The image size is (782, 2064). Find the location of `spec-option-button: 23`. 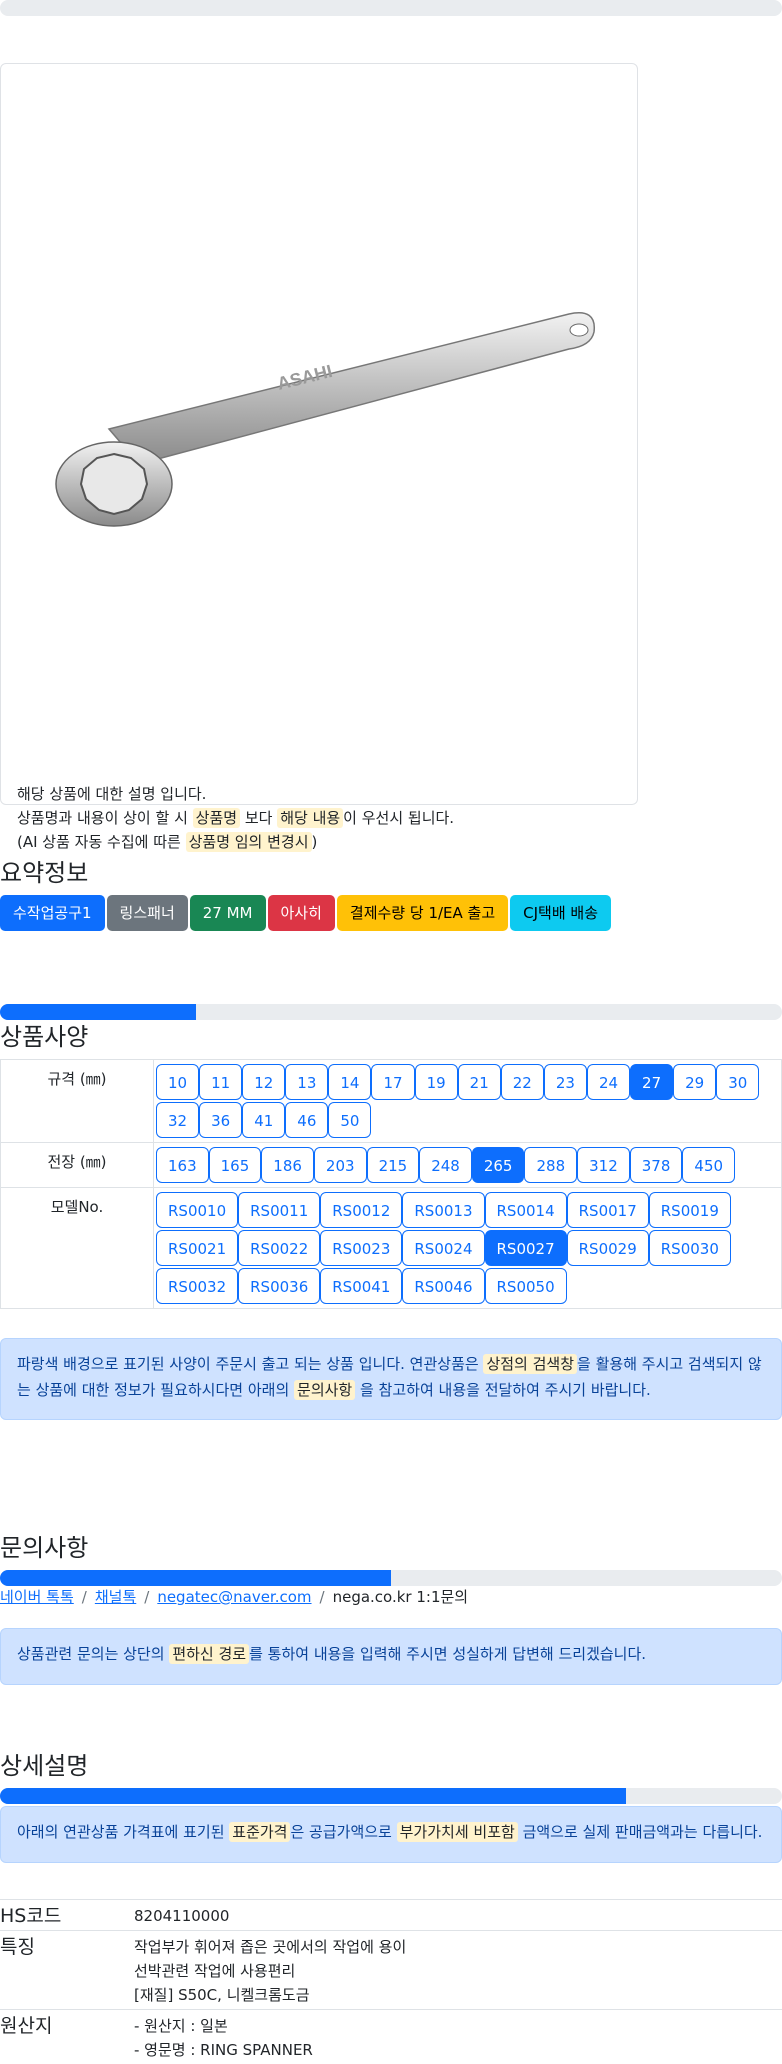

spec-option-button: 23 is located at coordinates (565, 1082).